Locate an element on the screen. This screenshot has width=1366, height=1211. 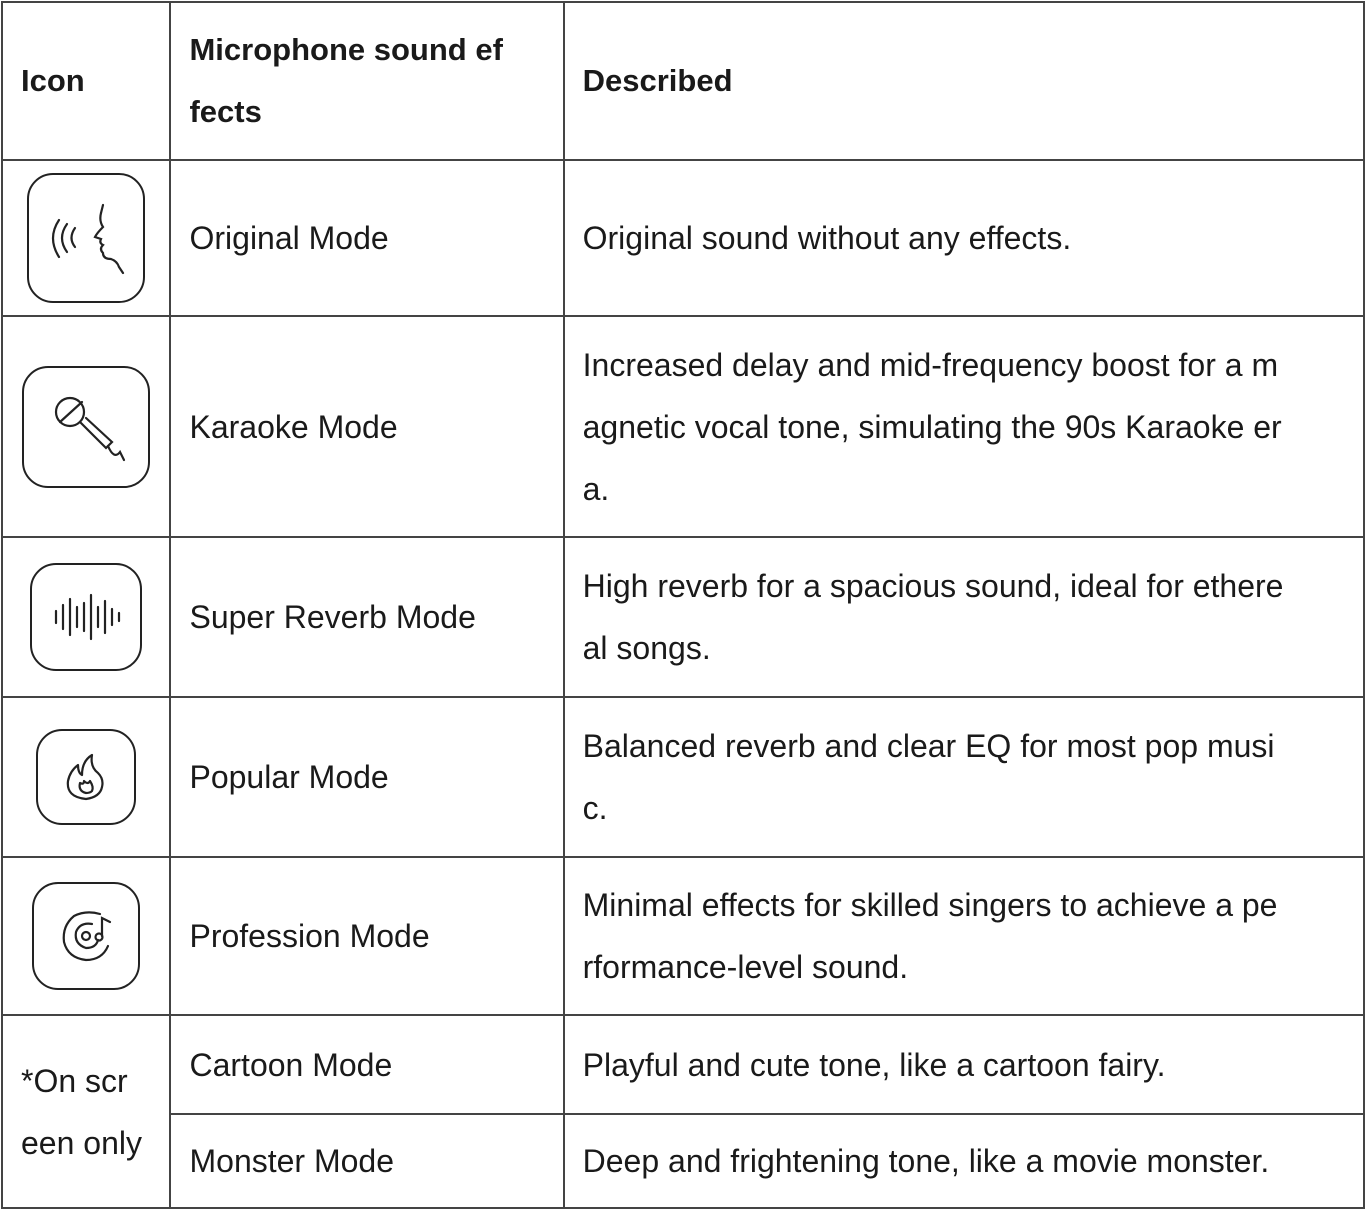
header-row: Icon Microphone sound ef fects Described is located at coordinates (683, 81).